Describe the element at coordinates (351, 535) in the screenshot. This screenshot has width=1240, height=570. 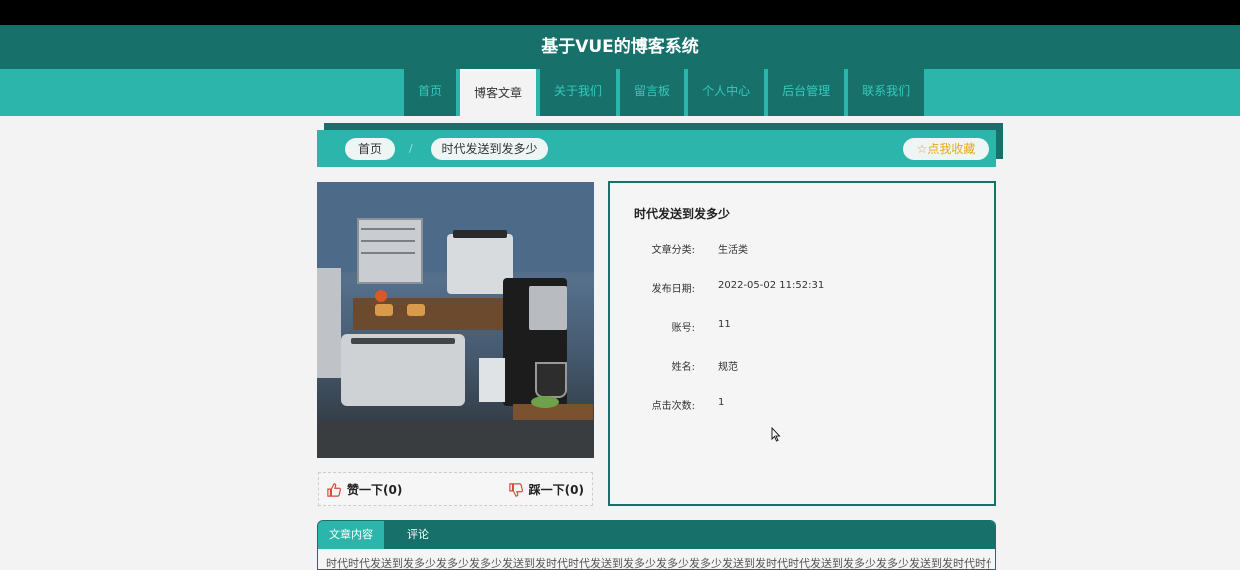
I see `tab-article-content: 文章内容` at that location.